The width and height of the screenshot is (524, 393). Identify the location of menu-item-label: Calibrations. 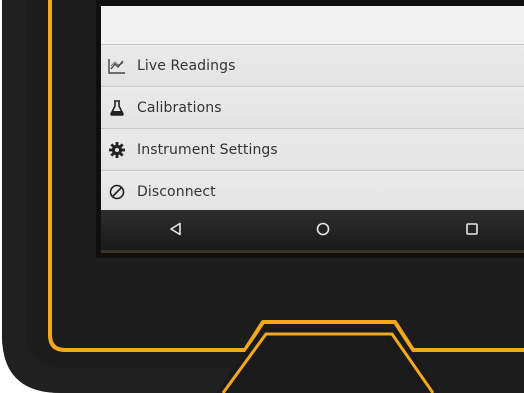
(179, 107).